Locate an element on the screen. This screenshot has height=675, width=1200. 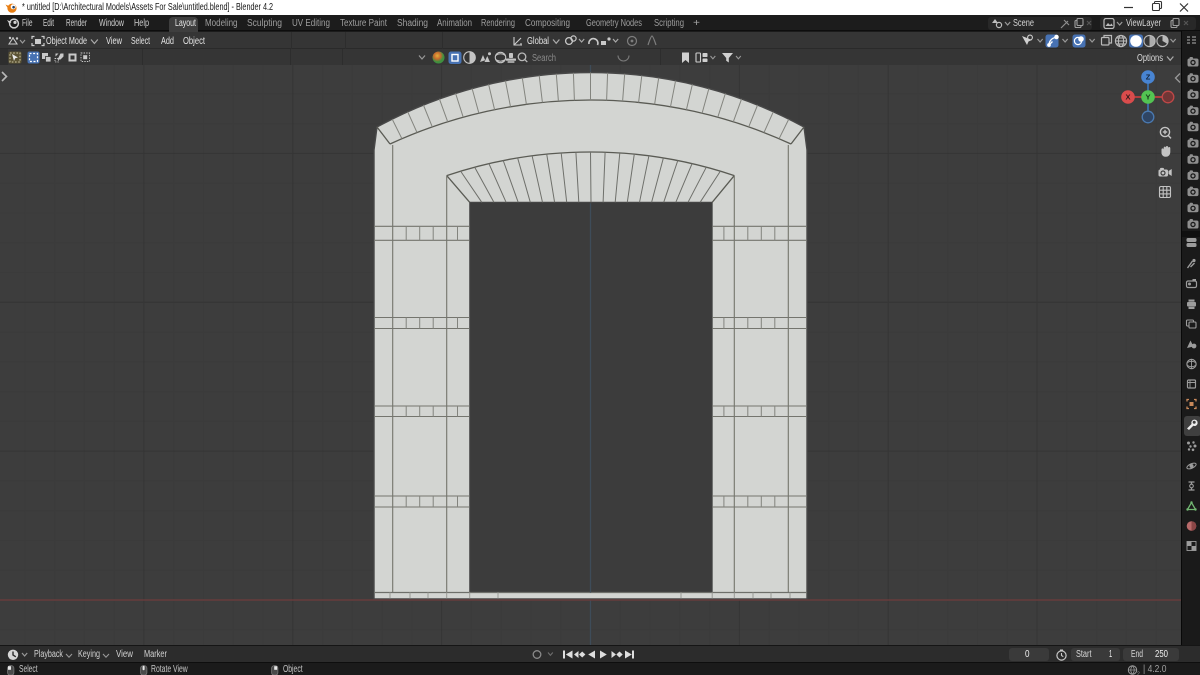
svg-text: Y is located at coordinates (1147, 97).